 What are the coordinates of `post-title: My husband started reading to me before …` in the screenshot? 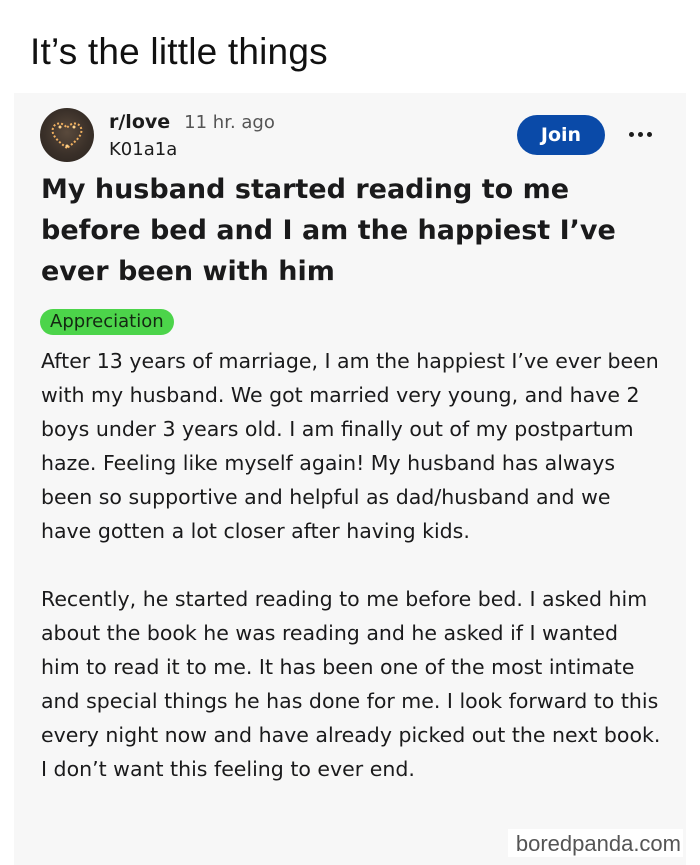 It's located at (341, 230).